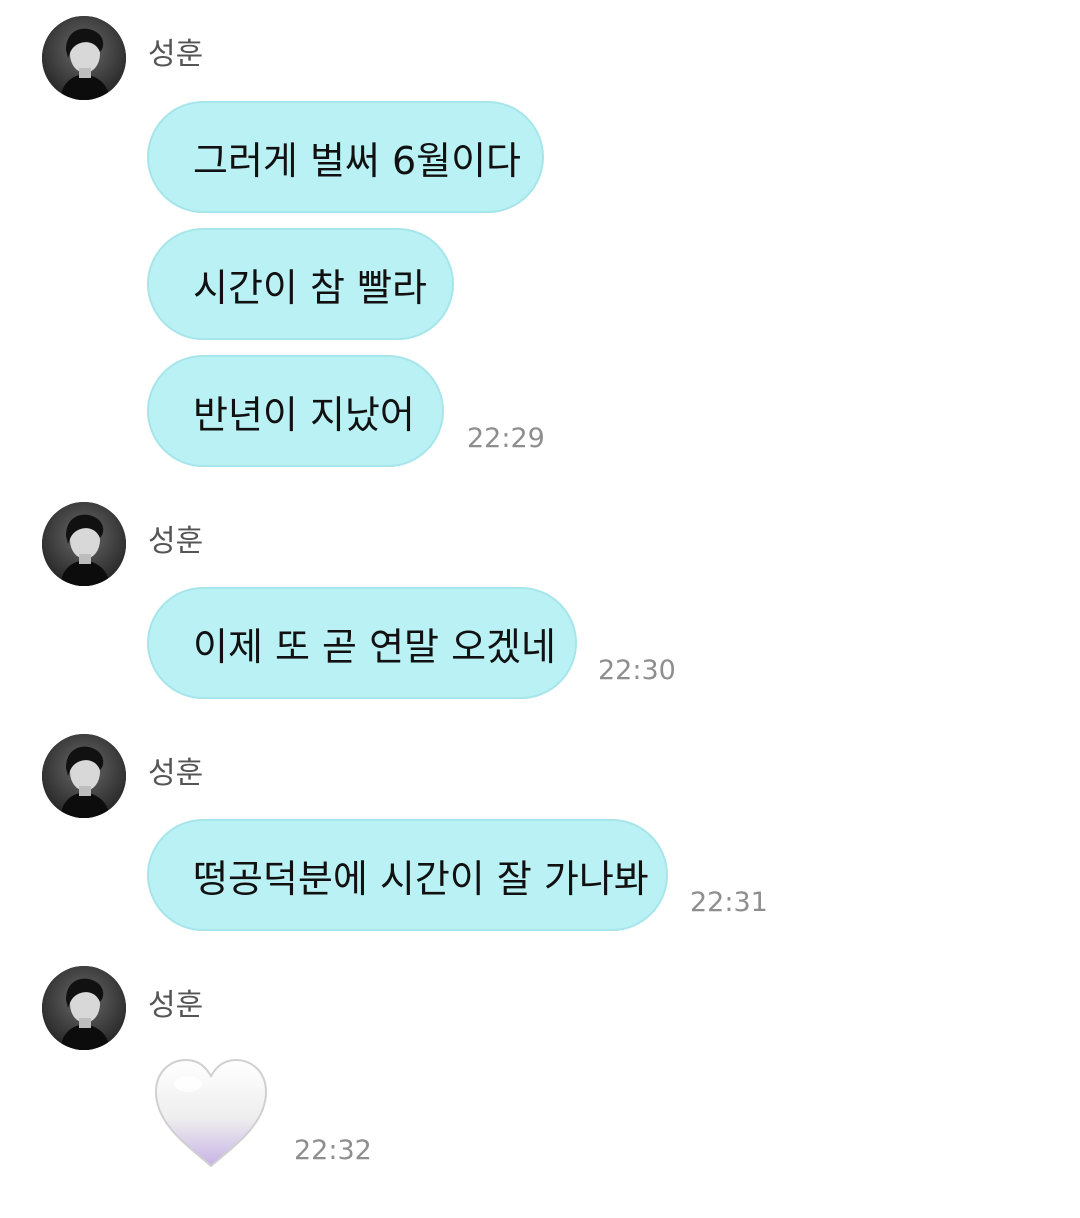 Image resolution: width=1080 pixels, height=1218 pixels. Describe the element at coordinates (300, 284) in the screenshot. I see `message-bubble: 시간이 참 빨라` at that location.